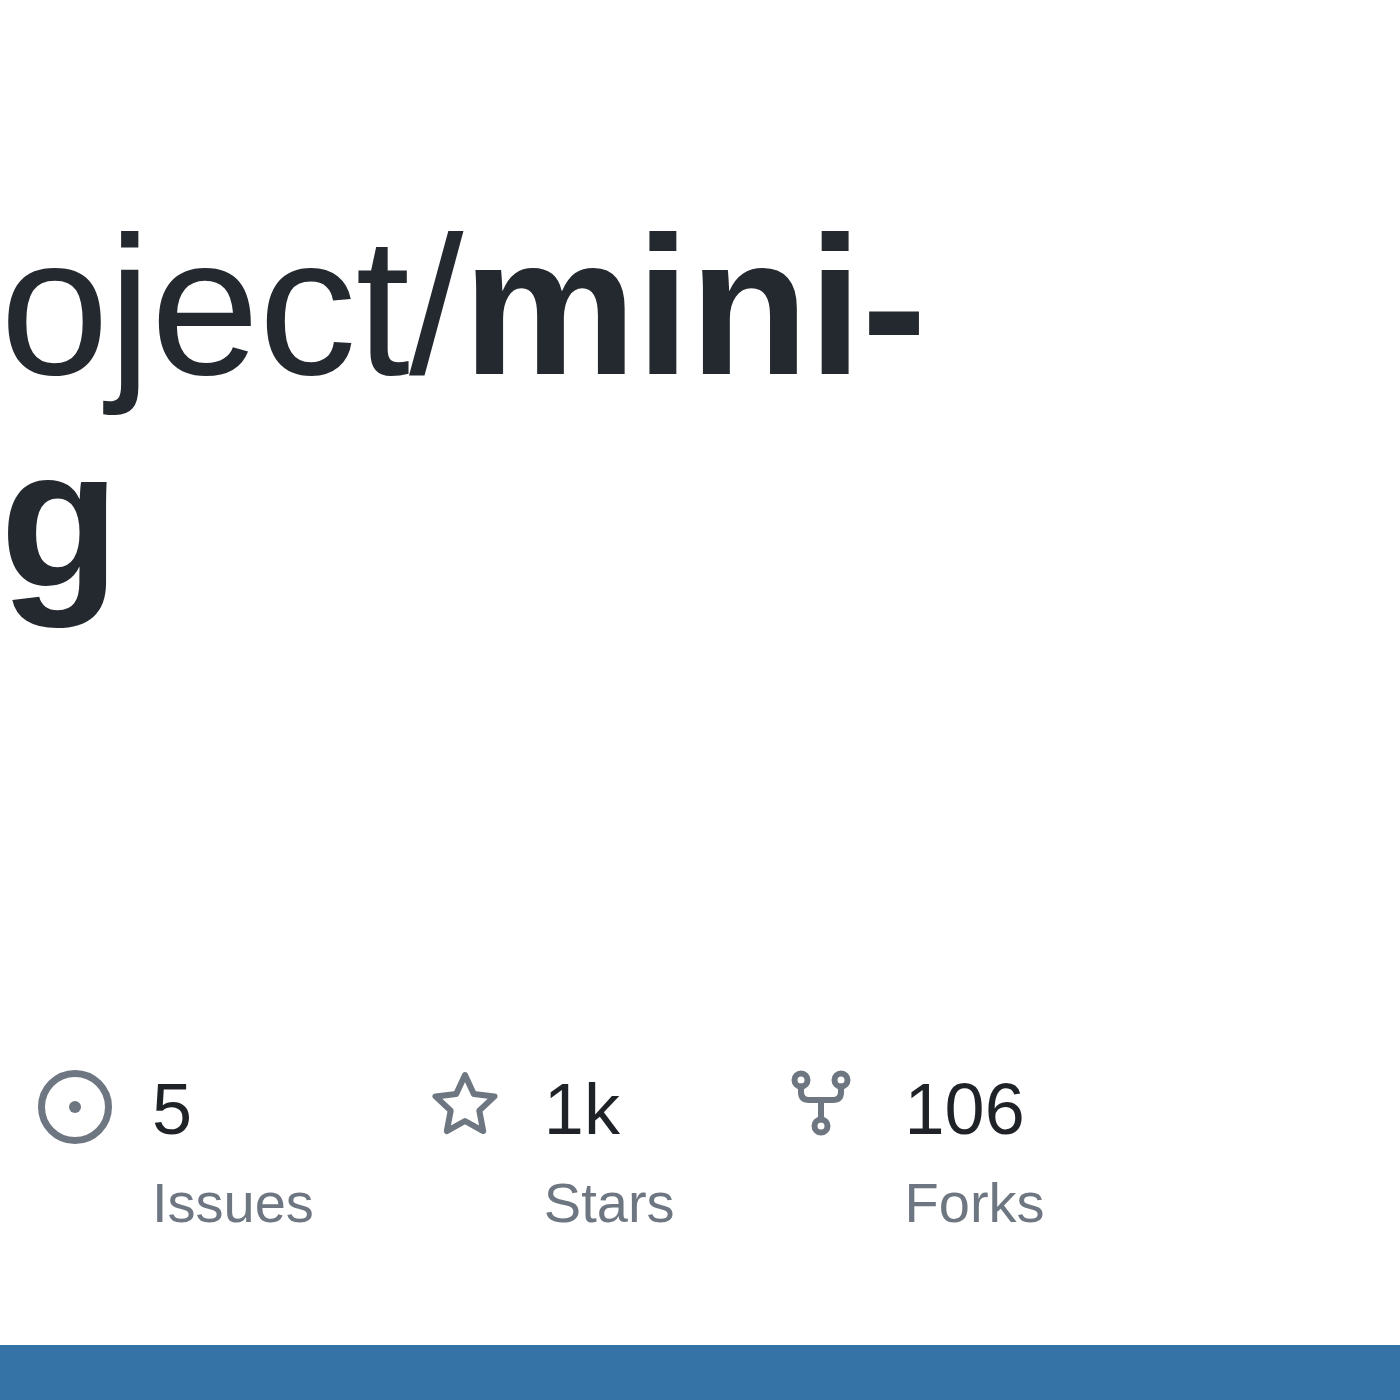 The width and height of the screenshot is (1400, 1400). I want to click on stat-label: Stars, so click(609, 1203).